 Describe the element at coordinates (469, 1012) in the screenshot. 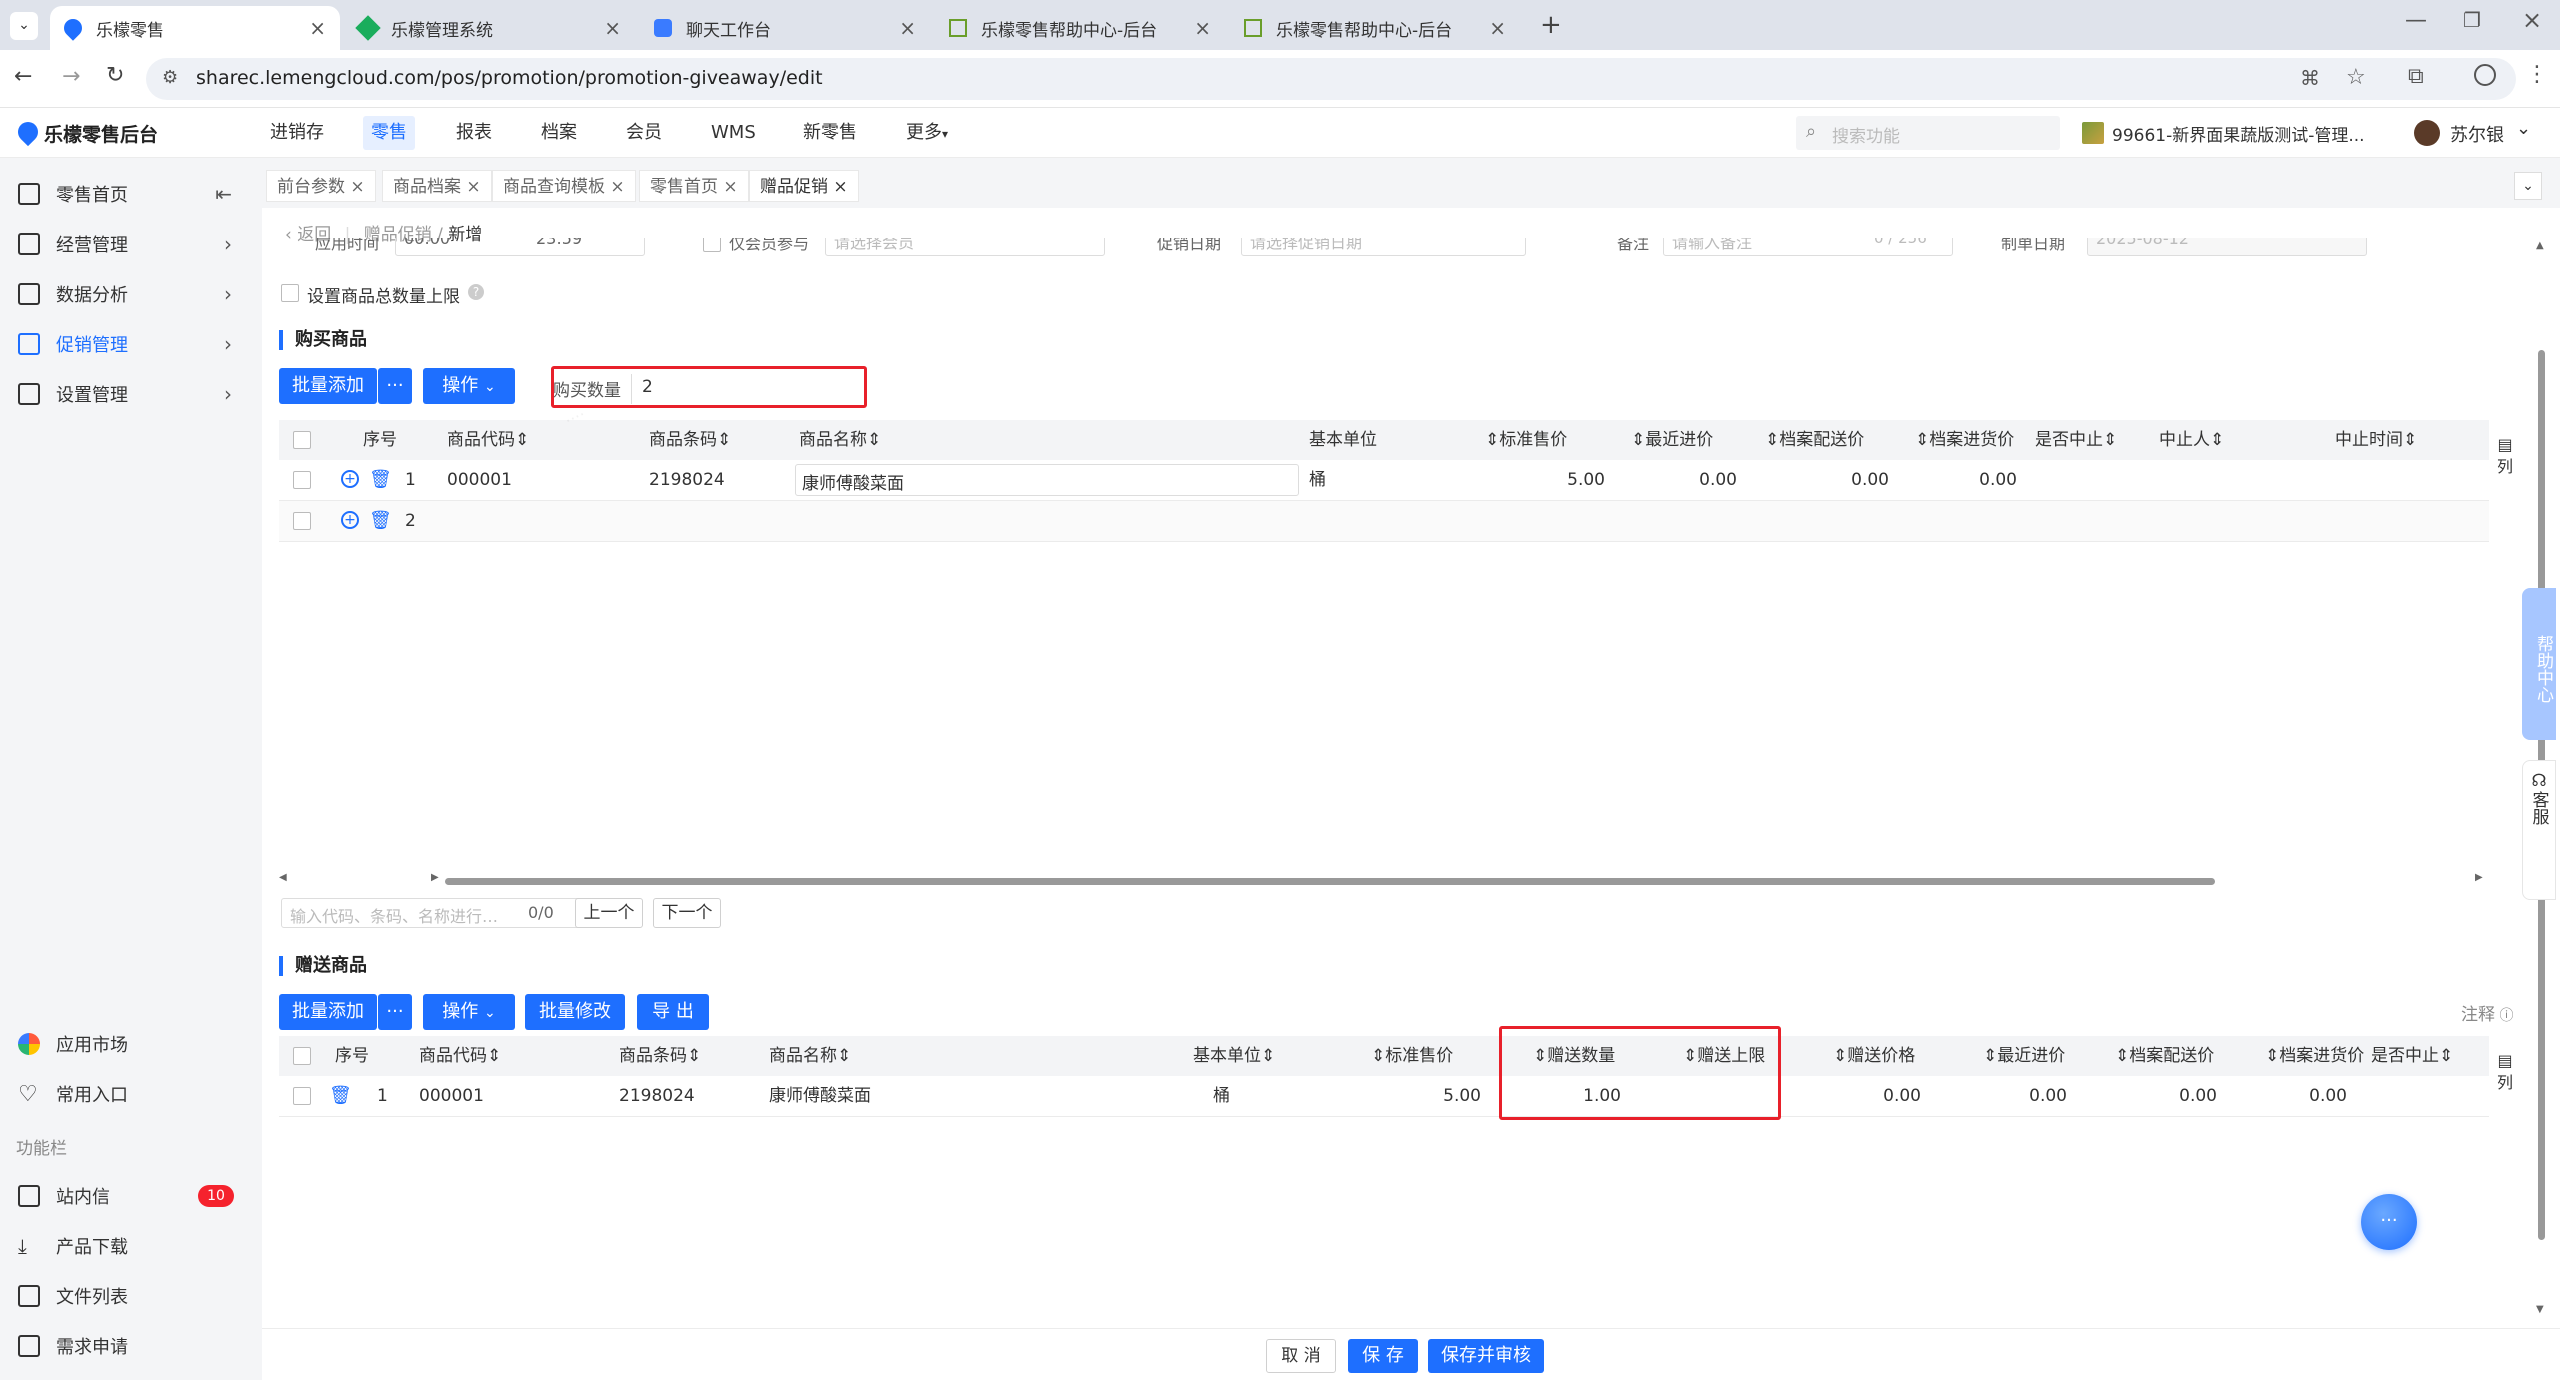

I see `gift-operate-button: 操作 ⌄` at that location.